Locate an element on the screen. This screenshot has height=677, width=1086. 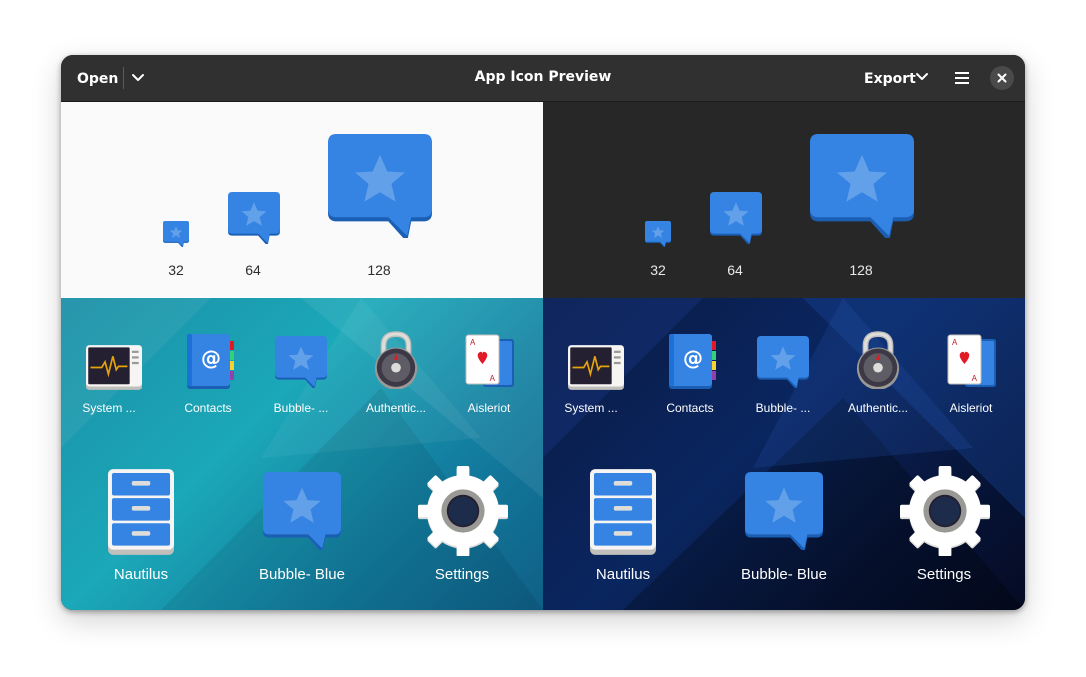
hamburger-menu-icon is located at coordinates (962, 78).